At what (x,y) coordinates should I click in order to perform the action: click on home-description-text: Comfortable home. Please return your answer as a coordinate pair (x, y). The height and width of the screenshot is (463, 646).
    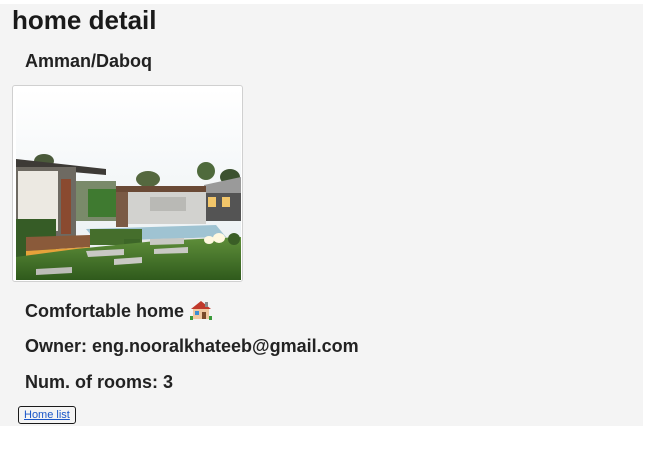
    Looking at the image, I should click on (105, 311).